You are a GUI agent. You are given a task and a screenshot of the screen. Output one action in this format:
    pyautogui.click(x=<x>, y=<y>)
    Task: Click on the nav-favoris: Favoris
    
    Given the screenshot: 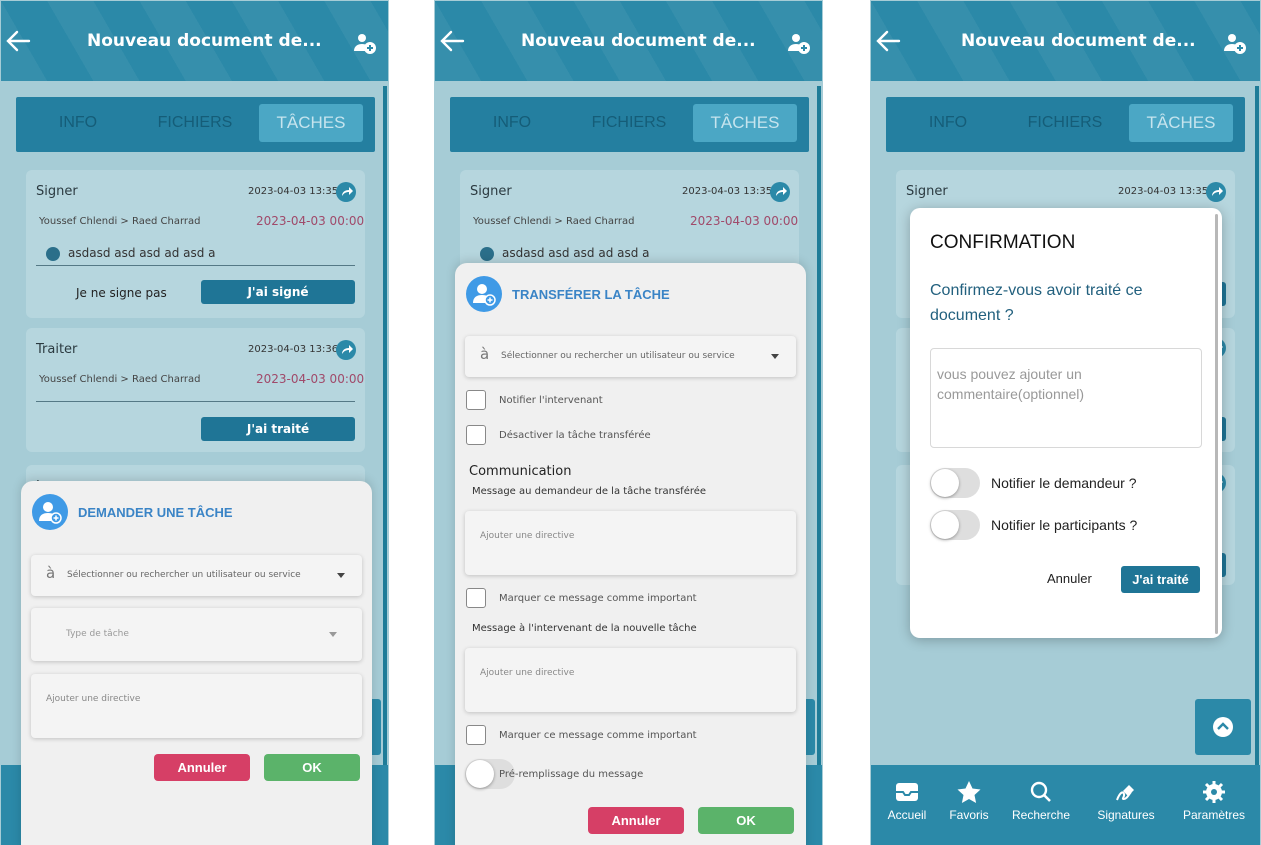 What is the action you would take?
    pyautogui.click(x=969, y=801)
    